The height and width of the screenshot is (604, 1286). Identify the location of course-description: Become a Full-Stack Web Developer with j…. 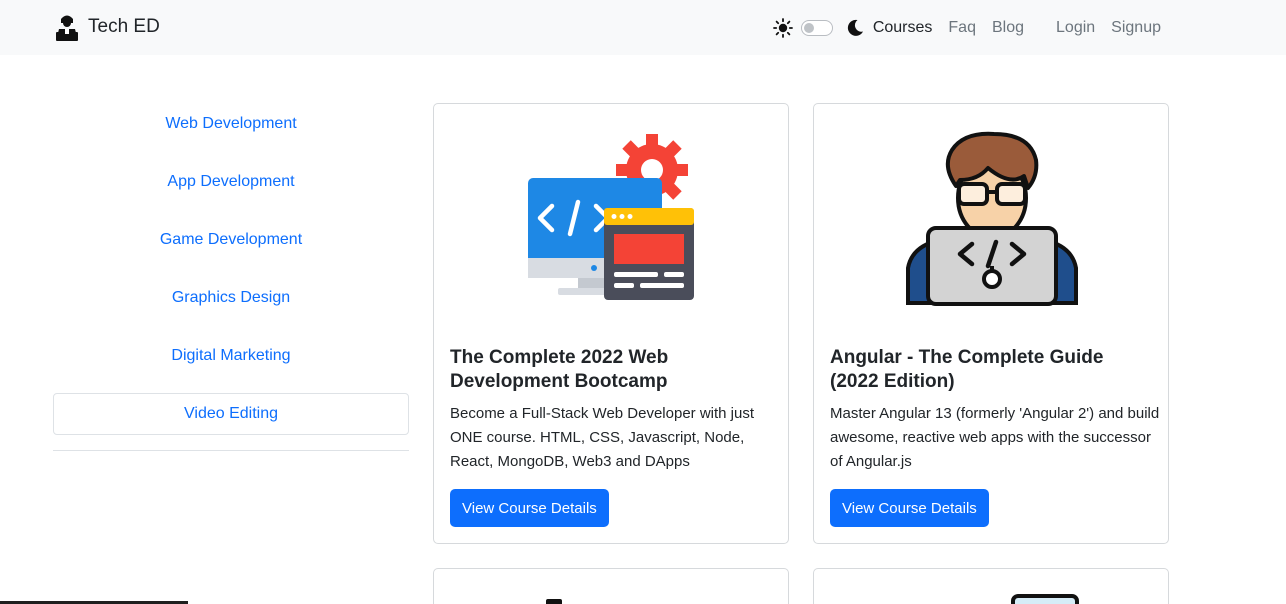
(602, 437).